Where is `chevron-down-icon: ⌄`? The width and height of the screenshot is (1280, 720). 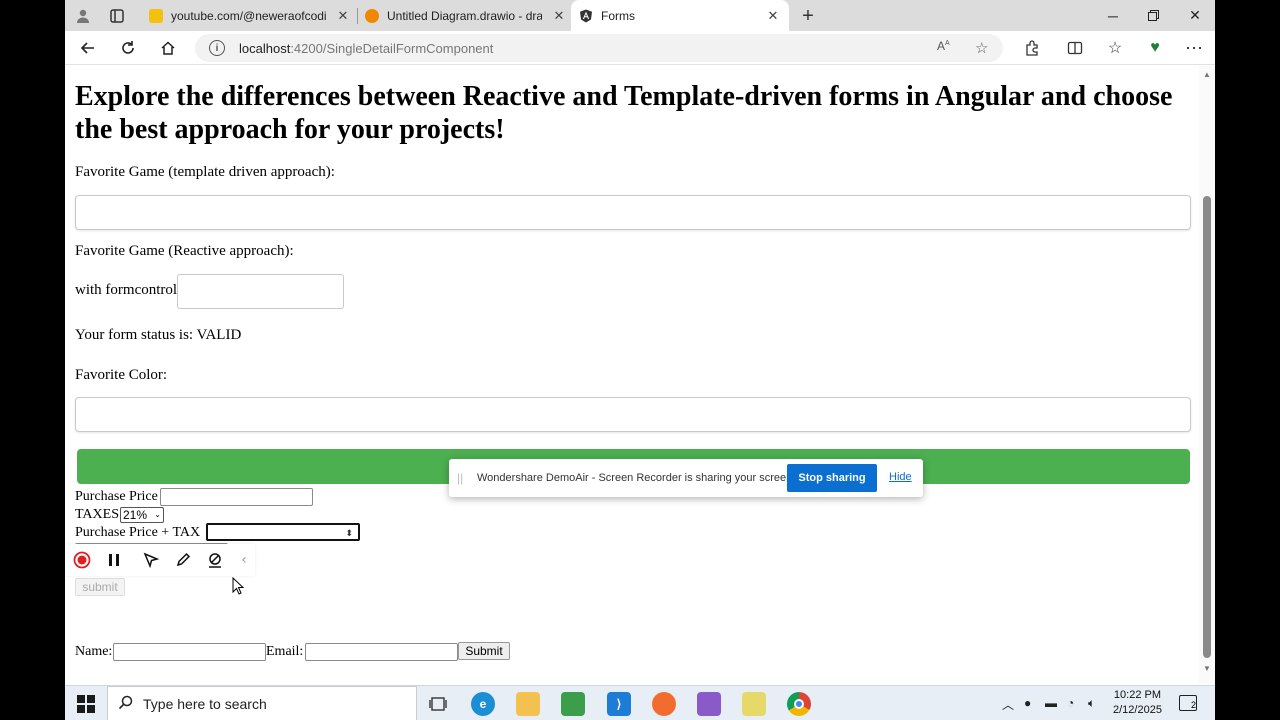 chevron-down-icon: ⌄ is located at coordinates (157, 514).